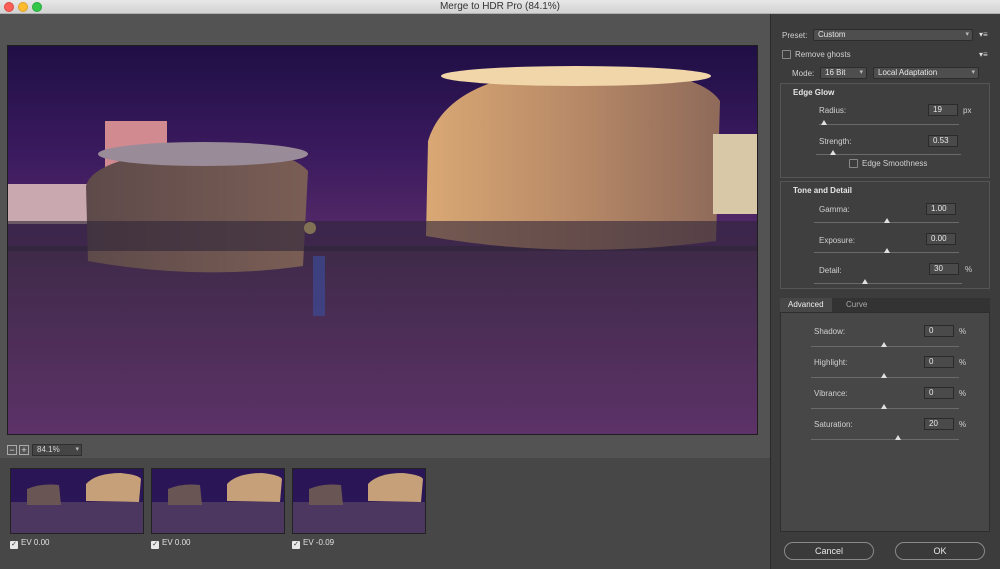 This screenshot has width=1000, height=569. Describe the element at coordinates (24, 450) in the screenshot. I see `zoom-in-button: +` at that location.